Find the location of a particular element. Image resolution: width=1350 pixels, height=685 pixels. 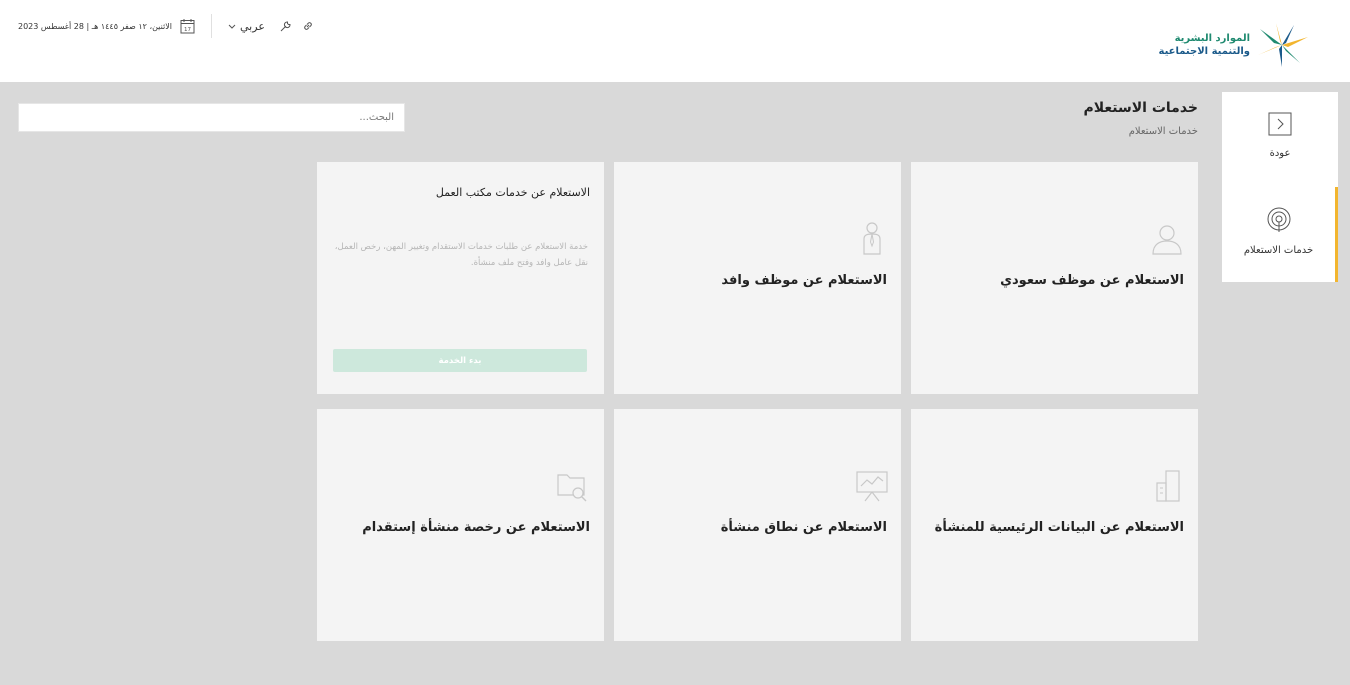

card-title: الاستعلام عن رخصة منشأة إستقدام is located at coordinates (476, 527).